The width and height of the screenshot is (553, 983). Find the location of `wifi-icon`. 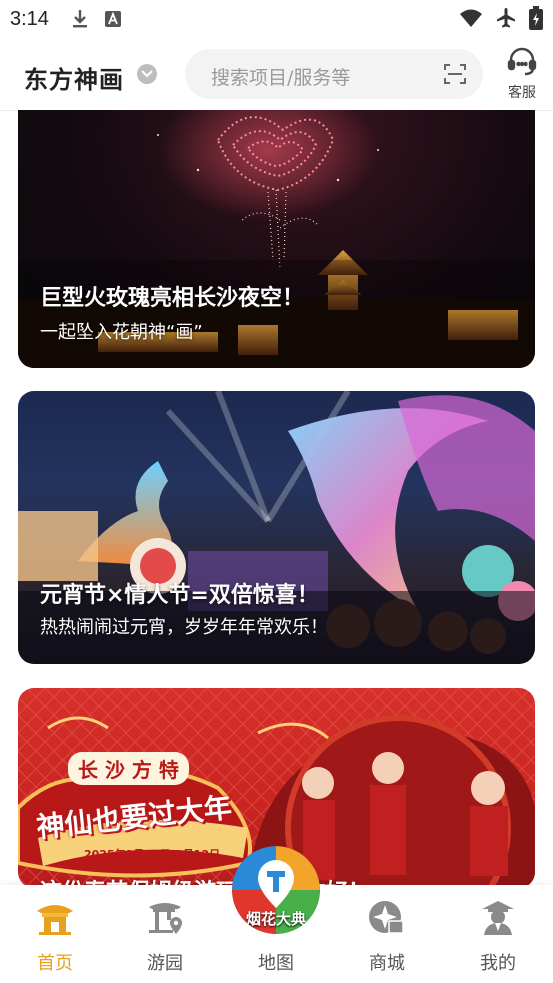

wifi-icon is located at coordinates (471, 20).